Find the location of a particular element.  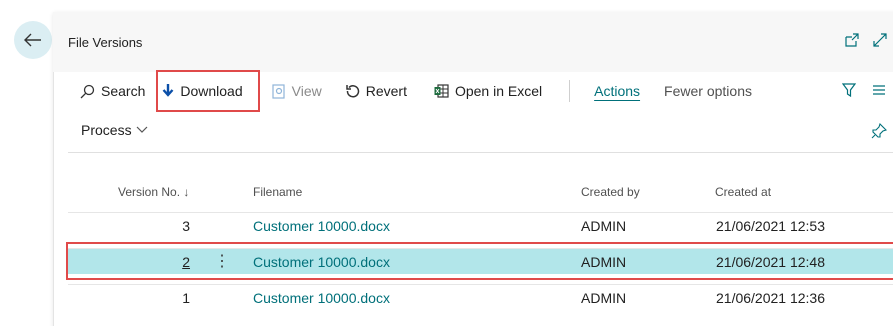

search-button: Search is located at coordinates (112, 91).